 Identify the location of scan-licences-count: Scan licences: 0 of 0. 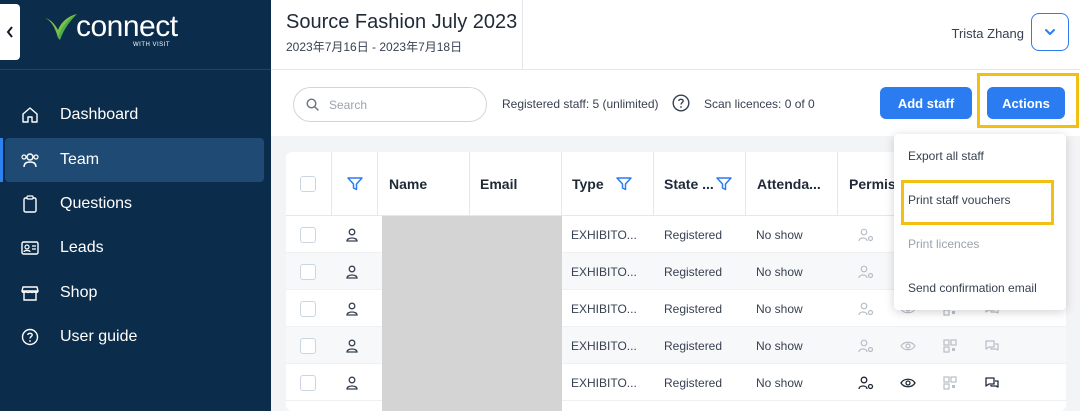
(759, 104).